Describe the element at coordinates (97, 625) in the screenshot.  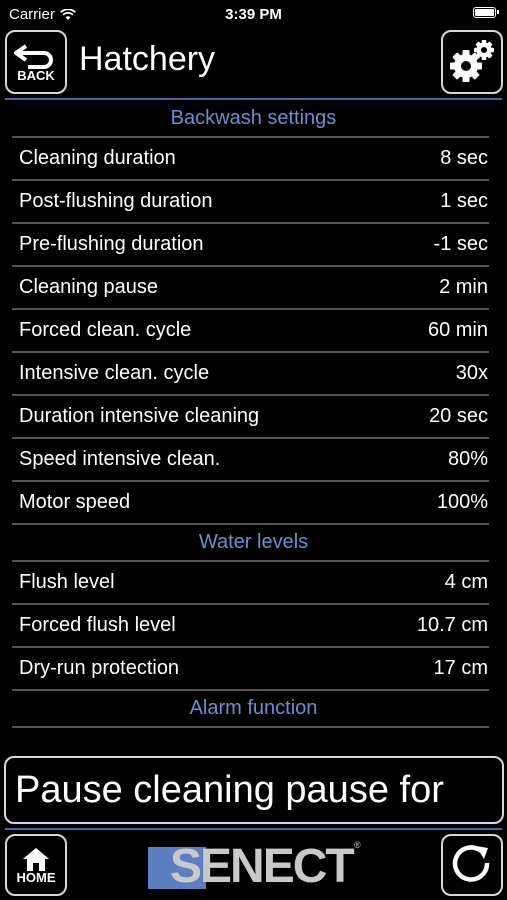
I see `setting-label: Forced flush level` at that location.